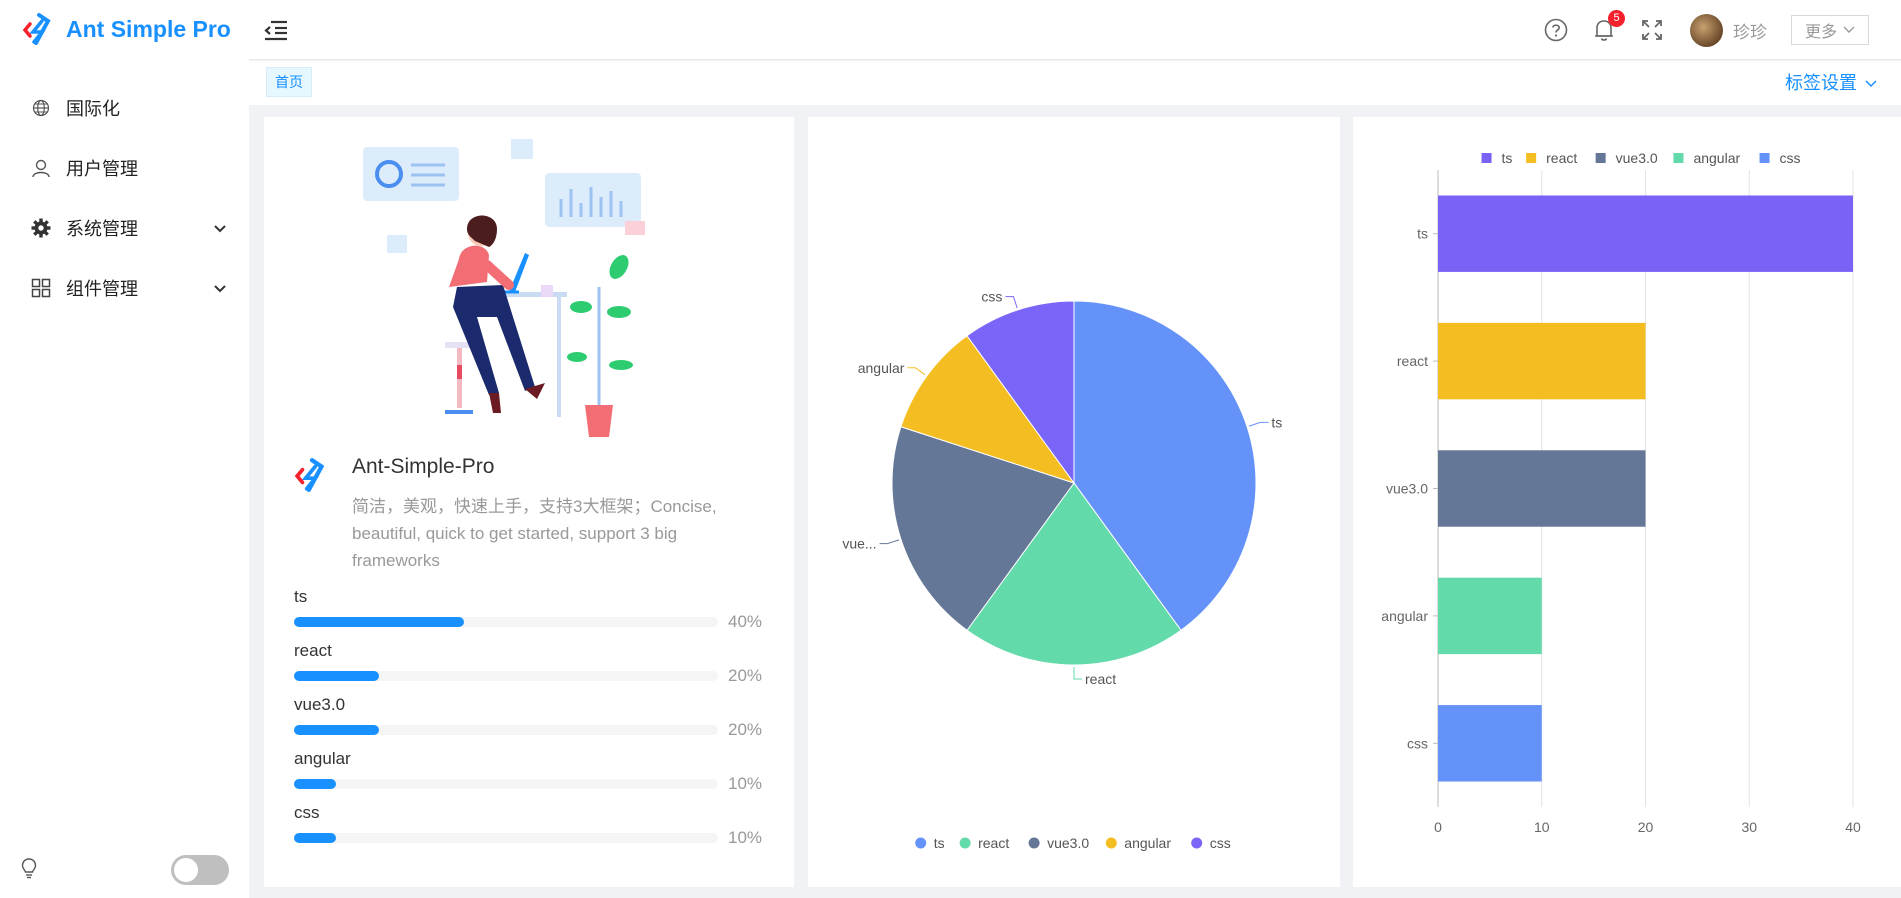 The width and height of the screenshot is (1901, 898). Describe the element at coordinates (745, 621) in the screenshot. I see `skill-percent: 40%` at that location.